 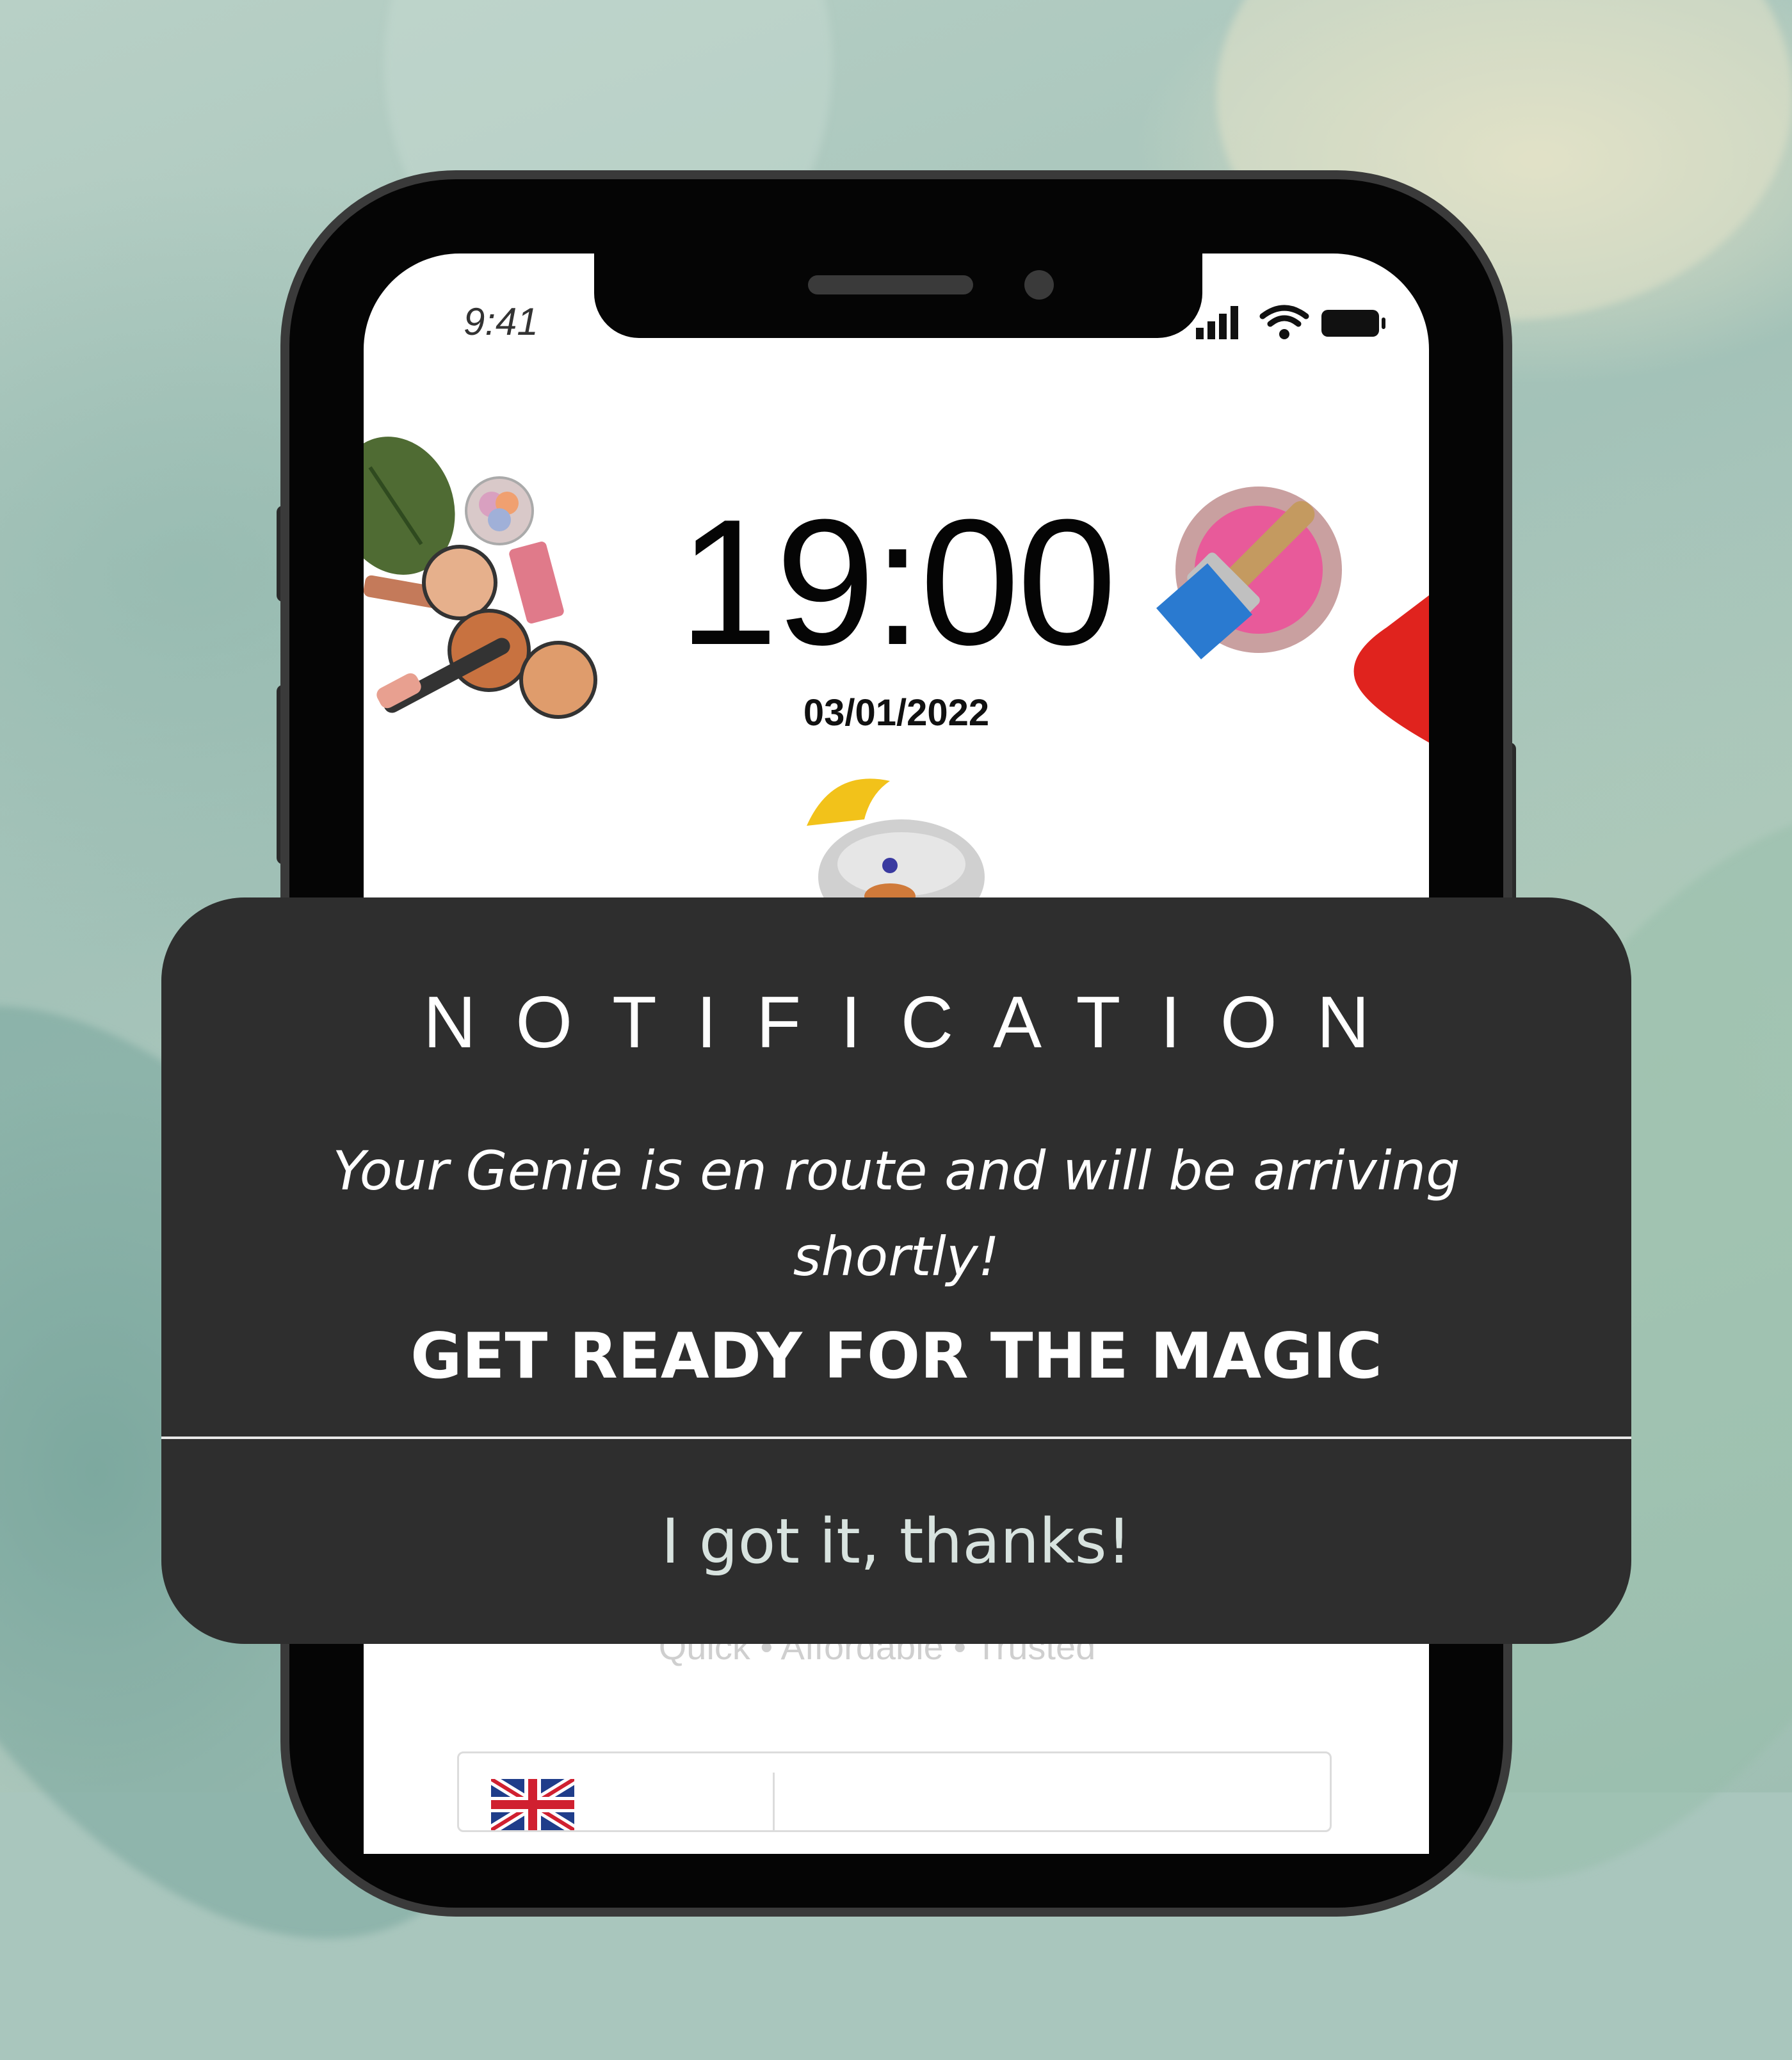 I want to click on uk-flag-icon, so click(x=532, y=1804).